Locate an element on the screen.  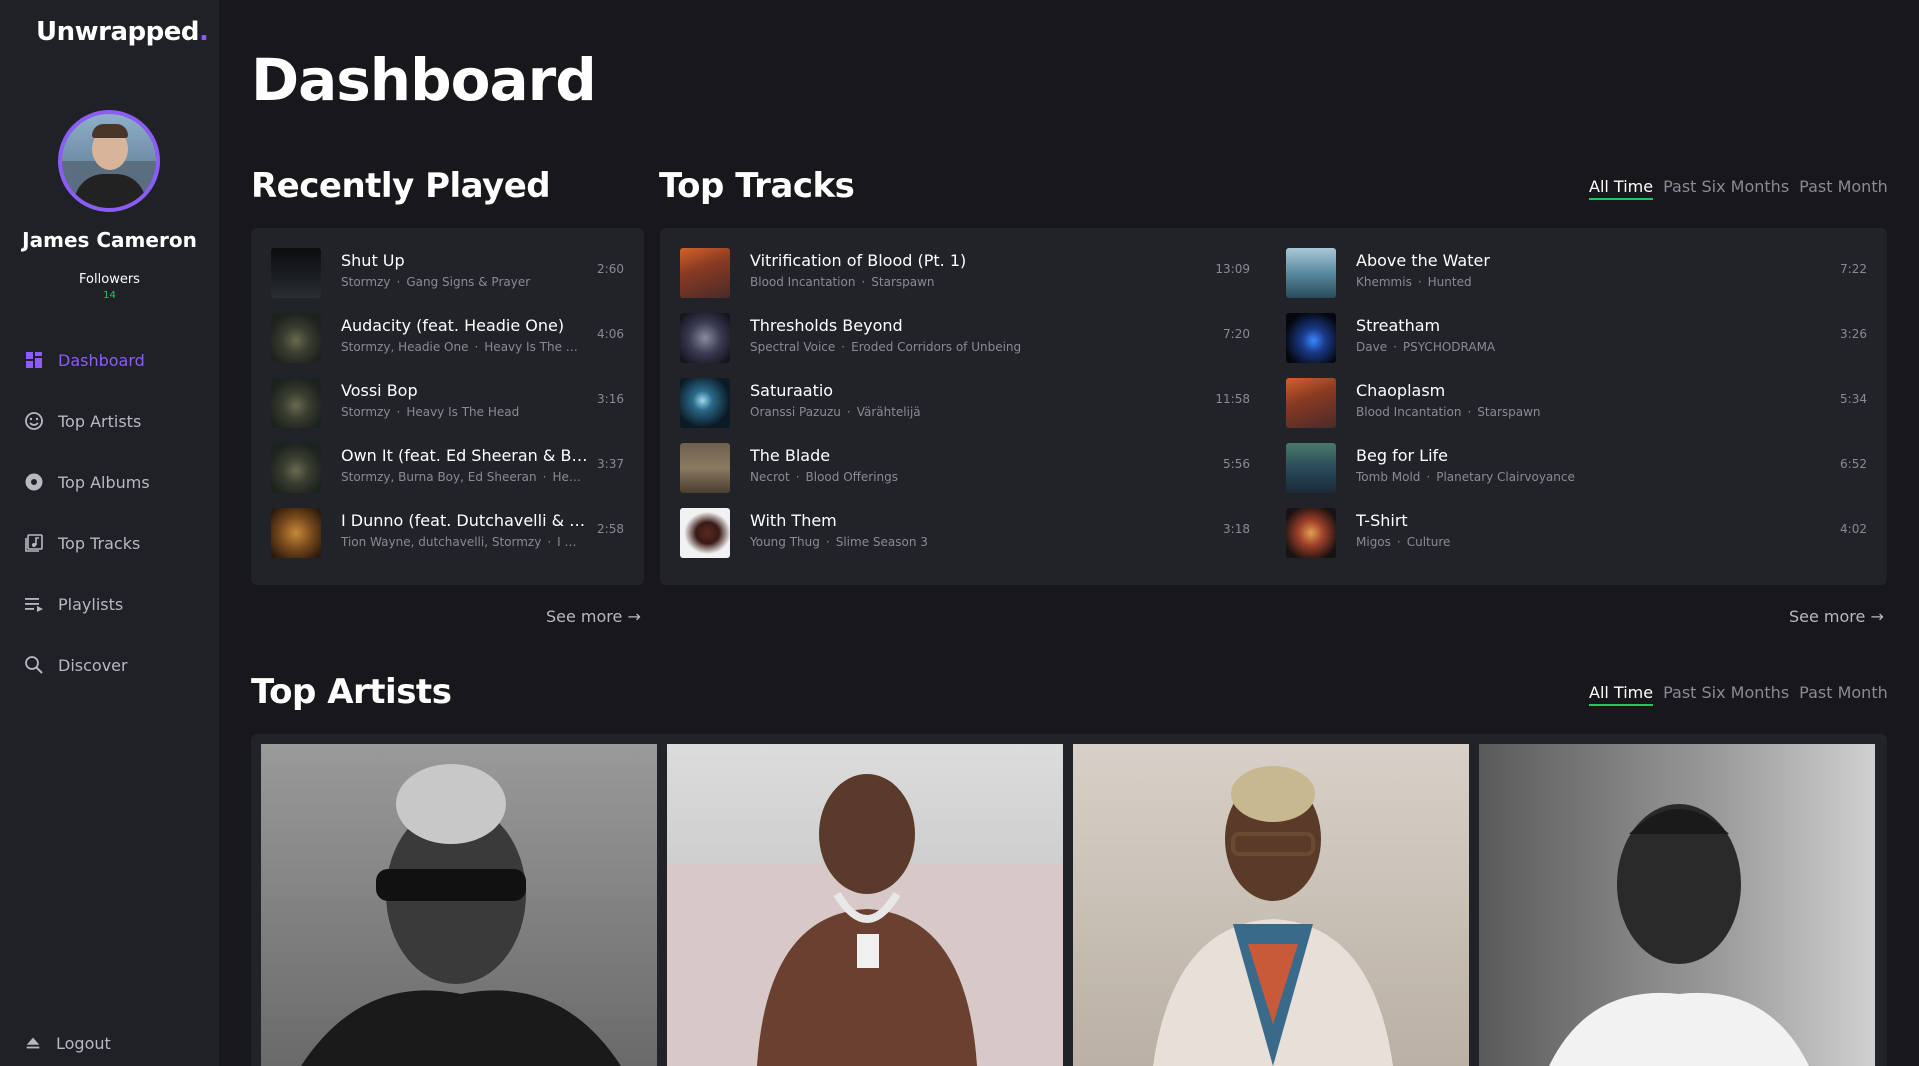
nav-item-label: Top Tracks is located at coordinates (99, 543).